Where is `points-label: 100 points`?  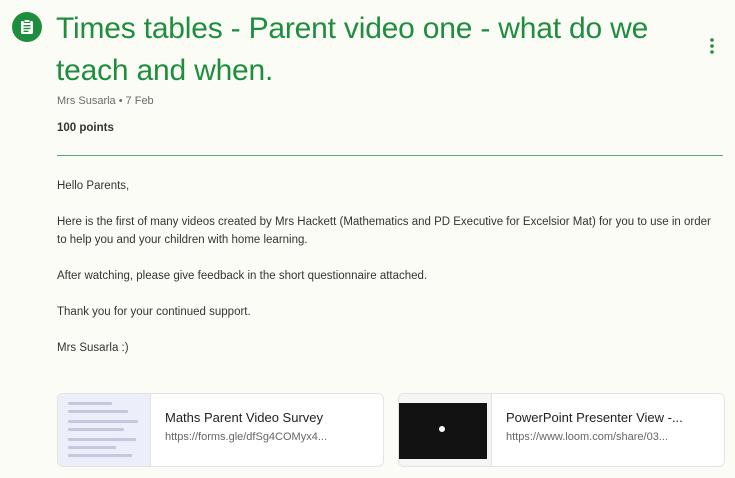 points-label: 100 points is located at coordinates (85, 128).